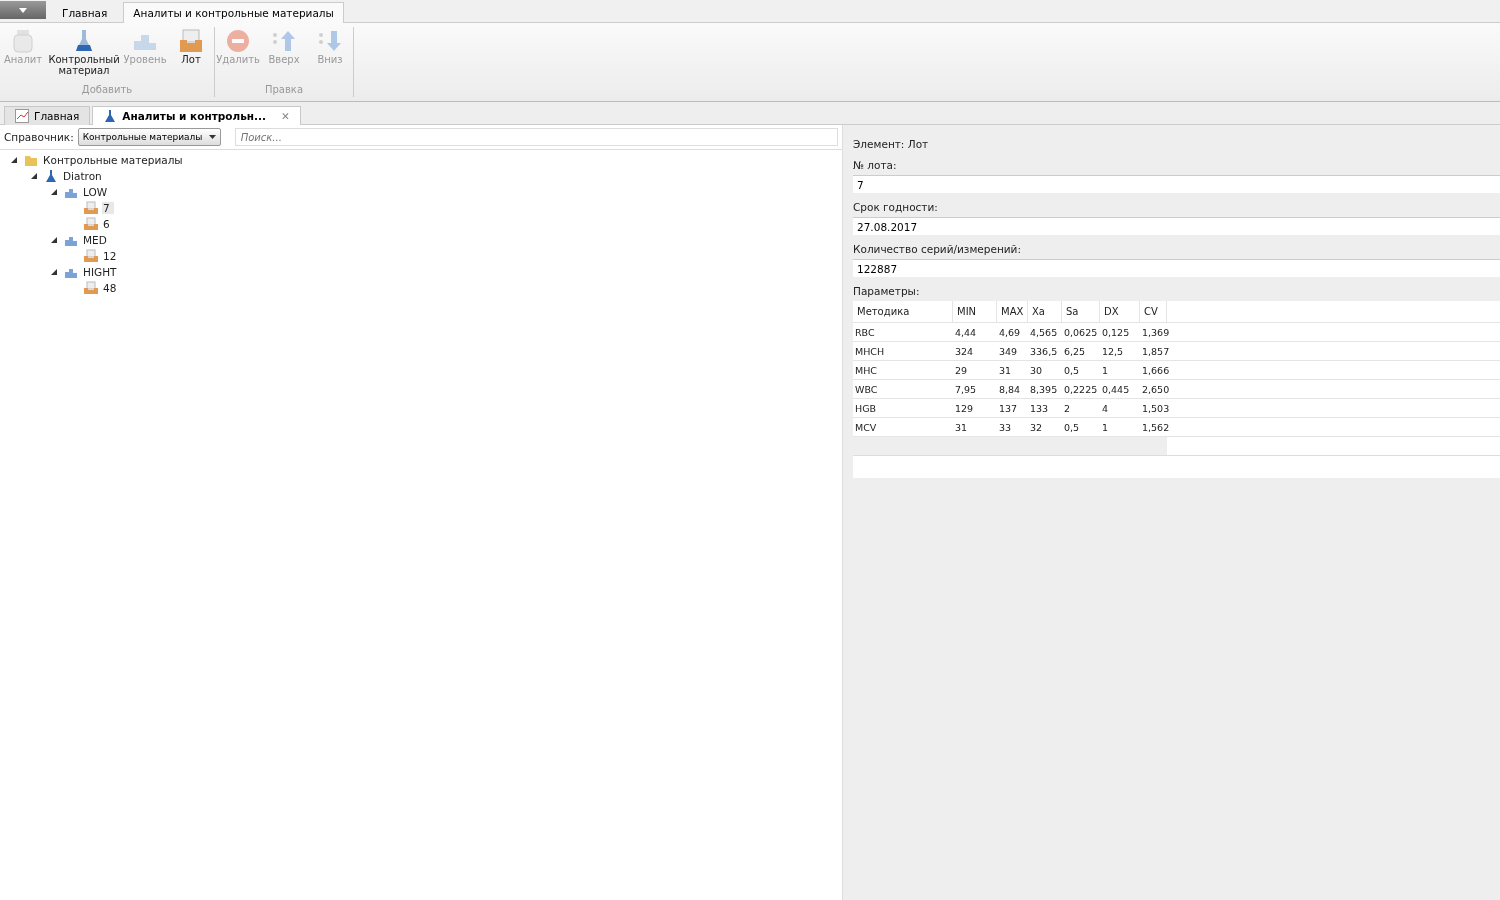  Describe the element at coordinates (1120, 311) in the screenshot. I see `column-header: DX` at that location.